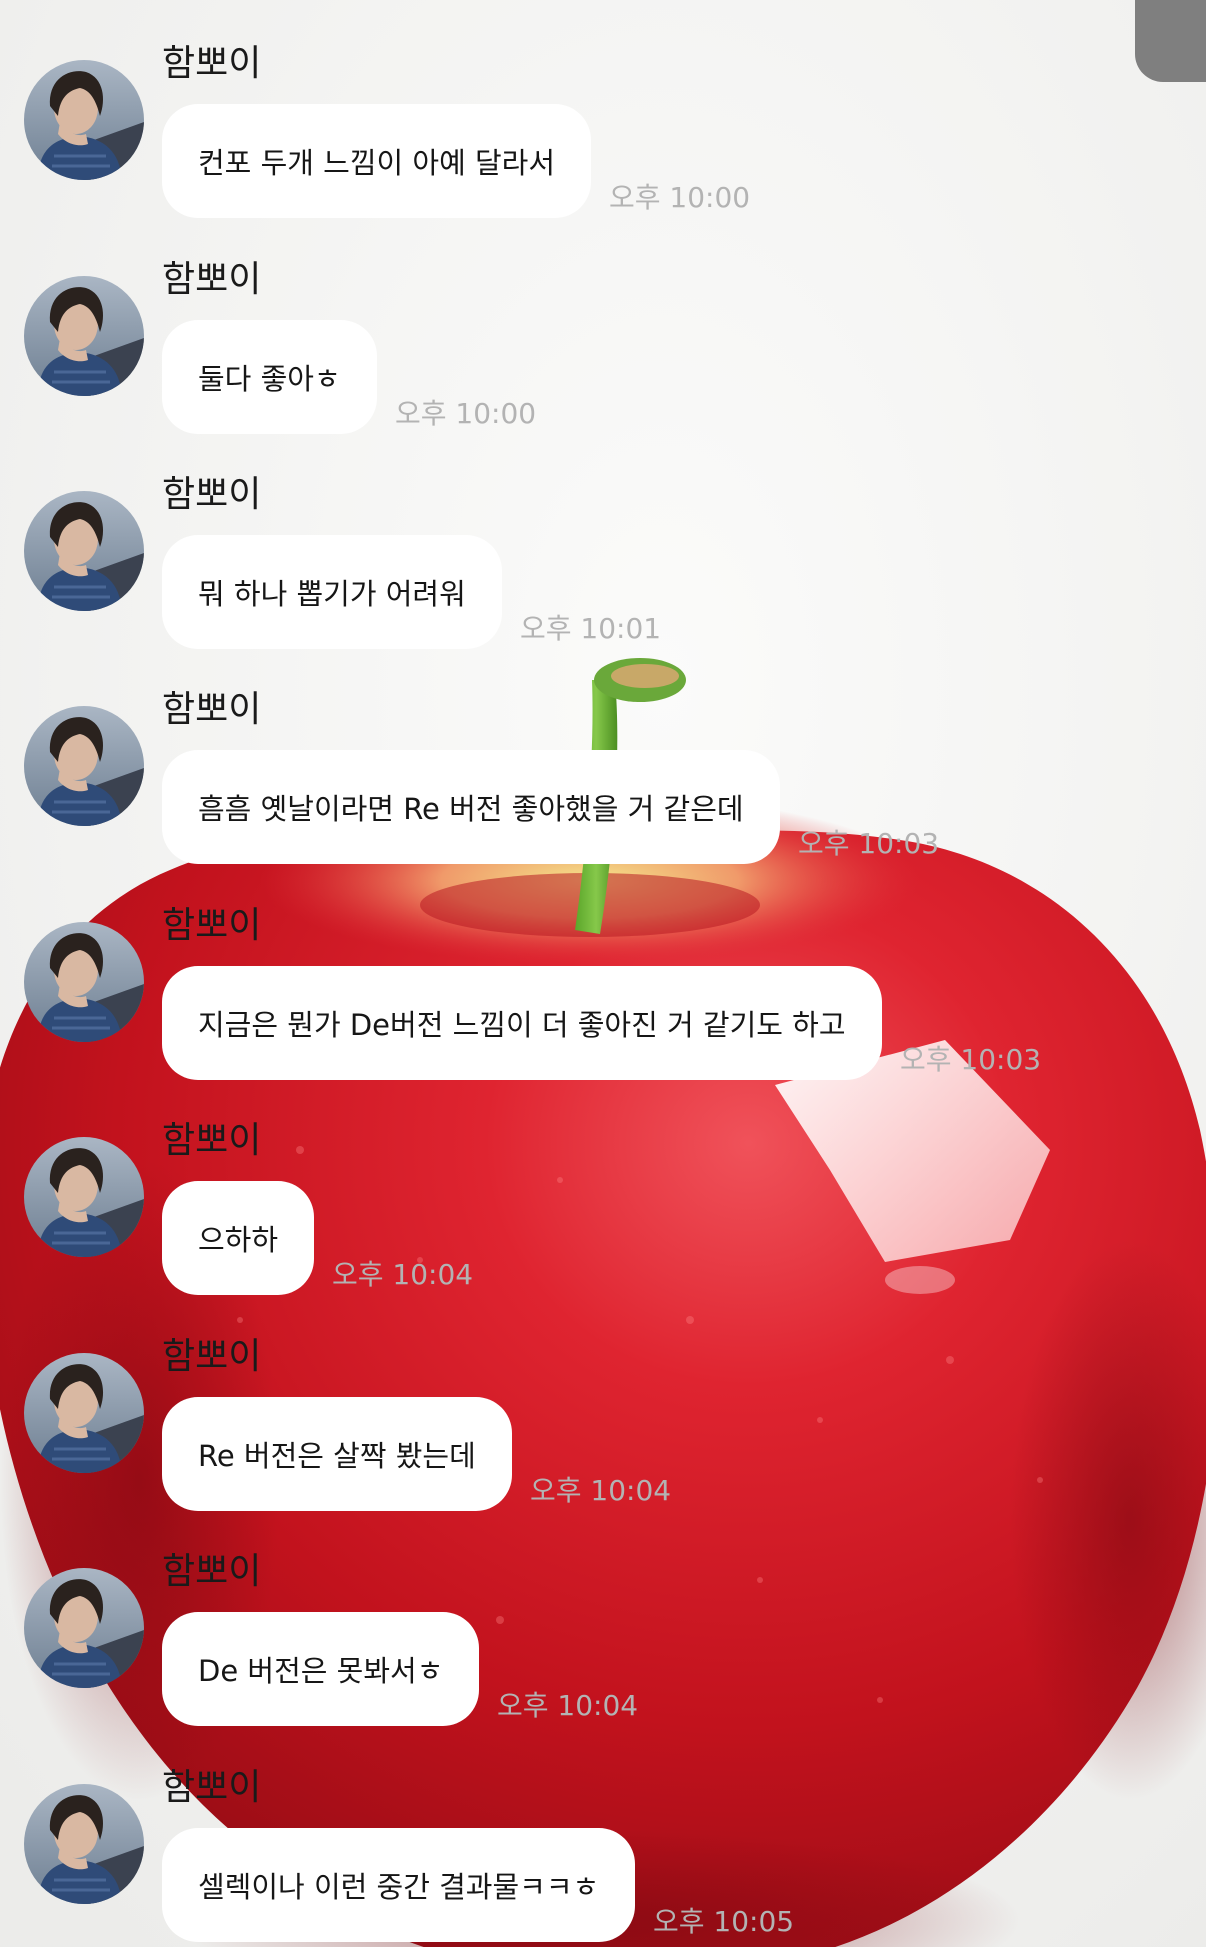 The image size is (1206, 1947). I want to click on message-time: 오후 10:01, so click(591, 628).